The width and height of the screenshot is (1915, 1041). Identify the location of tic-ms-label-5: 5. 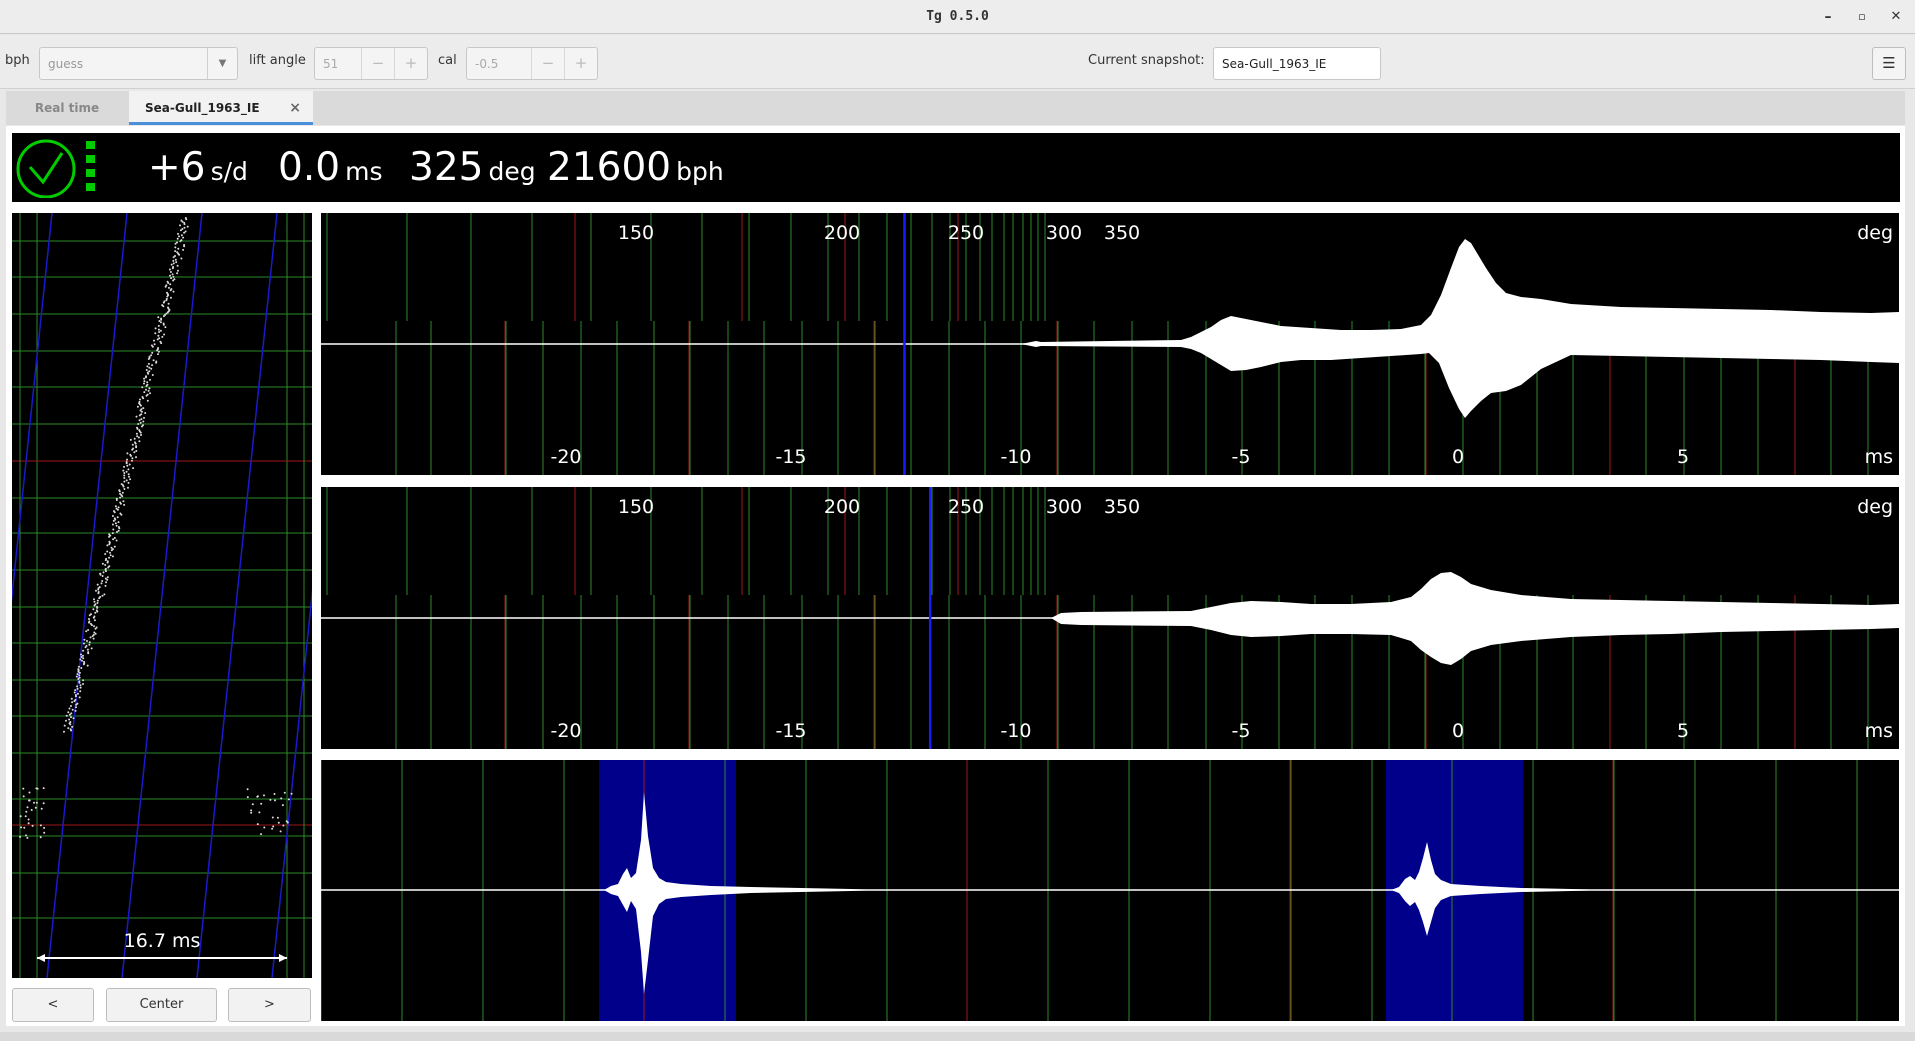
(1683, 457).